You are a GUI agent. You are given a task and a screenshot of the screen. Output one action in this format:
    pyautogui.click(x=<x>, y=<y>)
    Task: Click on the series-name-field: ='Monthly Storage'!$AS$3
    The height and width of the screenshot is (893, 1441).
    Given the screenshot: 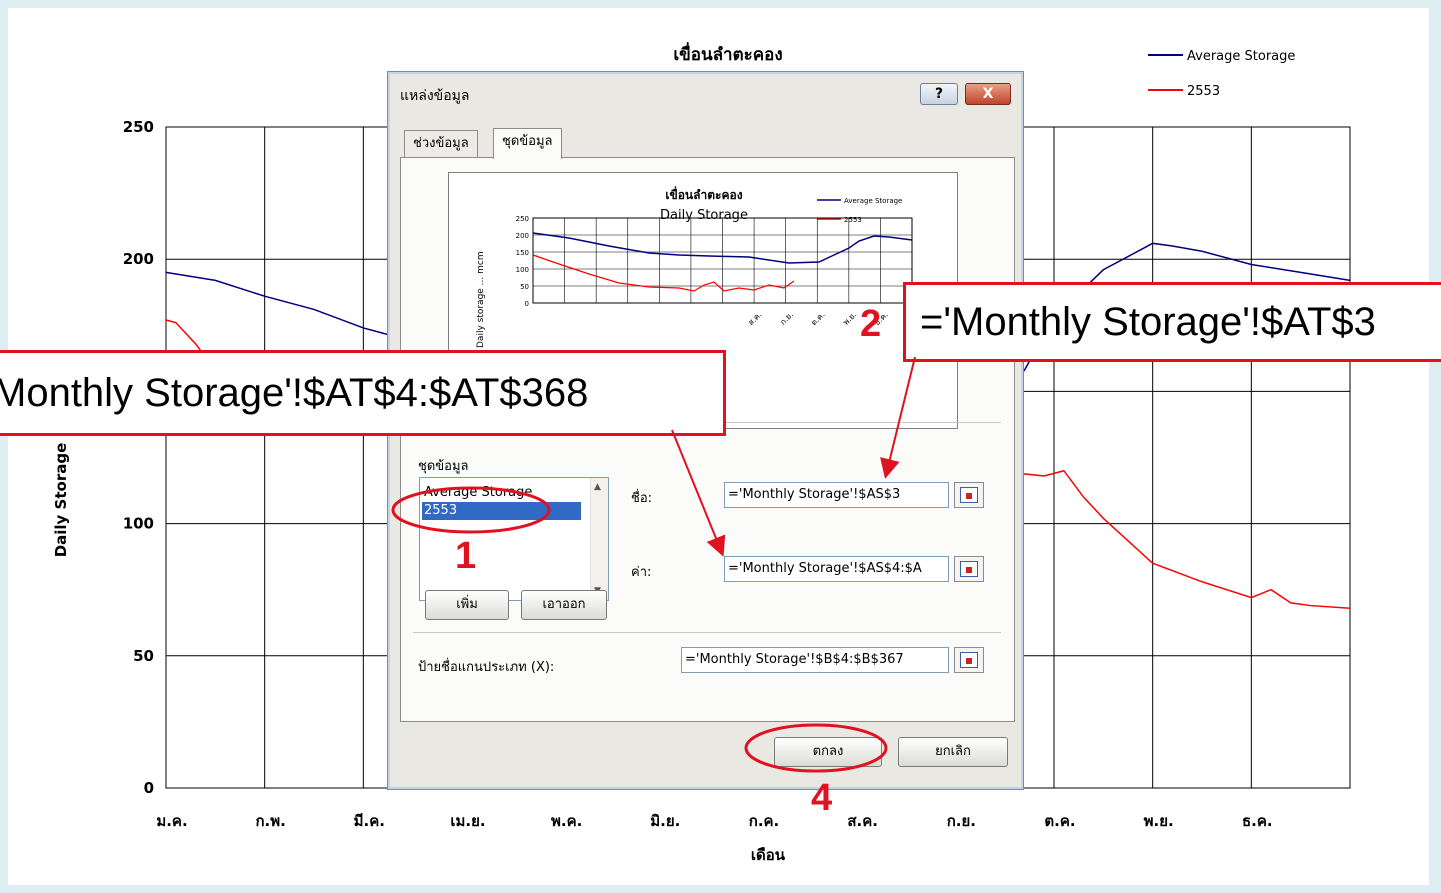 What is the action you would take?
    pyautogui.click(x=836, y=495)
    